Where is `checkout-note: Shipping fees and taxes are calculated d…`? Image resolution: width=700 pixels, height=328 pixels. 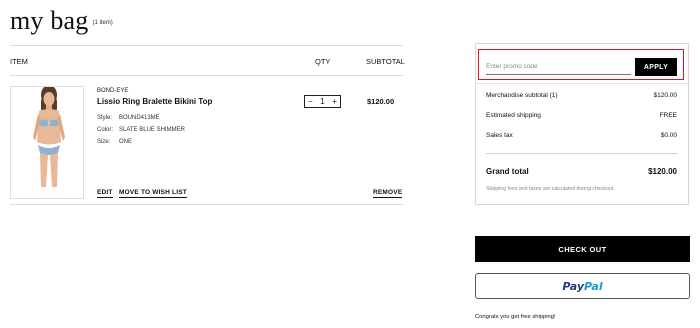
checkout-note: Shipping fees and taxes are calculated d… is located at coordinates (550, 189).